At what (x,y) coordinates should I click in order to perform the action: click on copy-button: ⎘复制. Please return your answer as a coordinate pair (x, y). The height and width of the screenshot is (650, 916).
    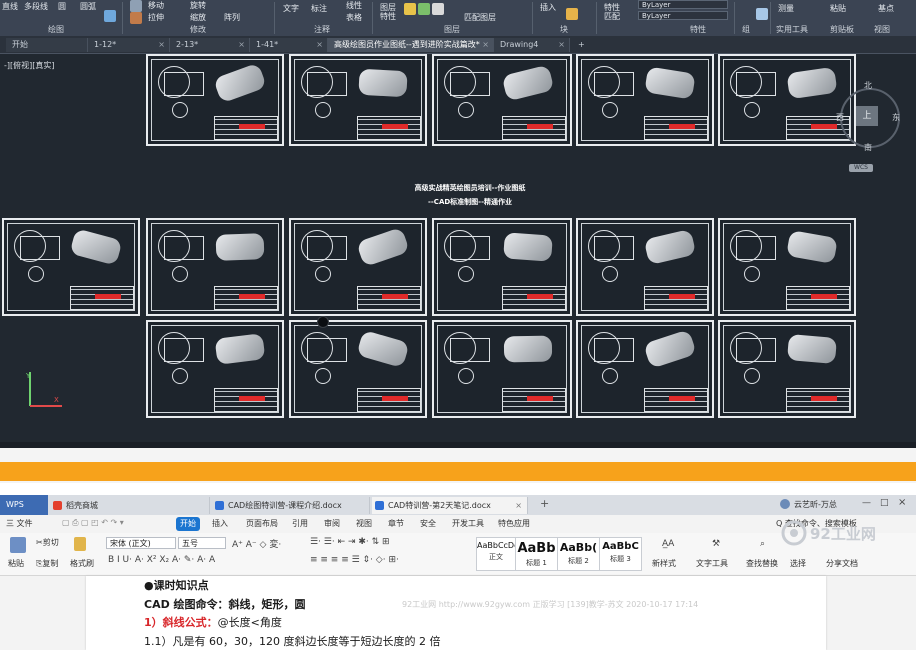
    Looking at the image, I should click on (47, 563).